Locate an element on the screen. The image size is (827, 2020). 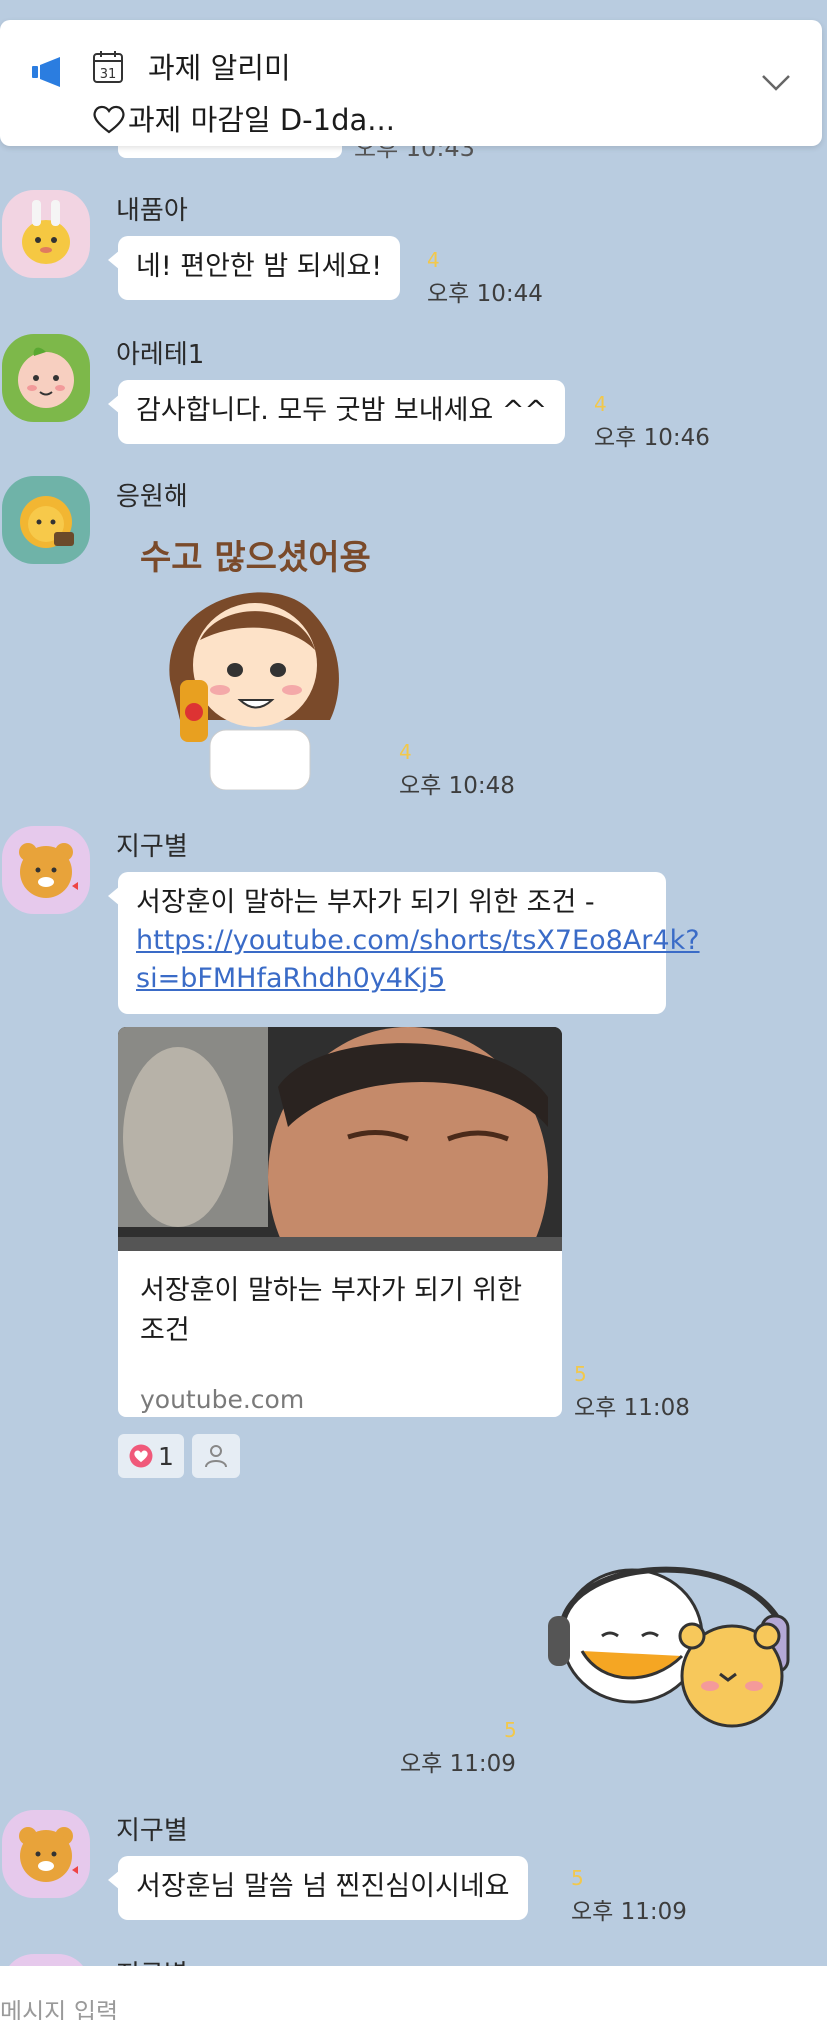
url-link: https://youtube.com/shorts/tsX7Eo8Ar4k? is located at coordinates (418, 941).